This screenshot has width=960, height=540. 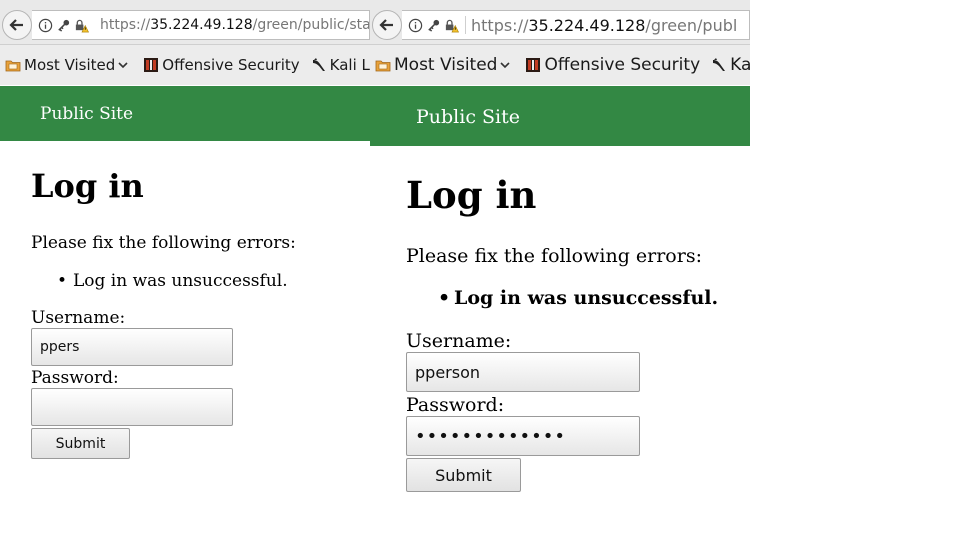 I want to click on bookmark-kali-linux: Kali, so click(x=730, y=65).